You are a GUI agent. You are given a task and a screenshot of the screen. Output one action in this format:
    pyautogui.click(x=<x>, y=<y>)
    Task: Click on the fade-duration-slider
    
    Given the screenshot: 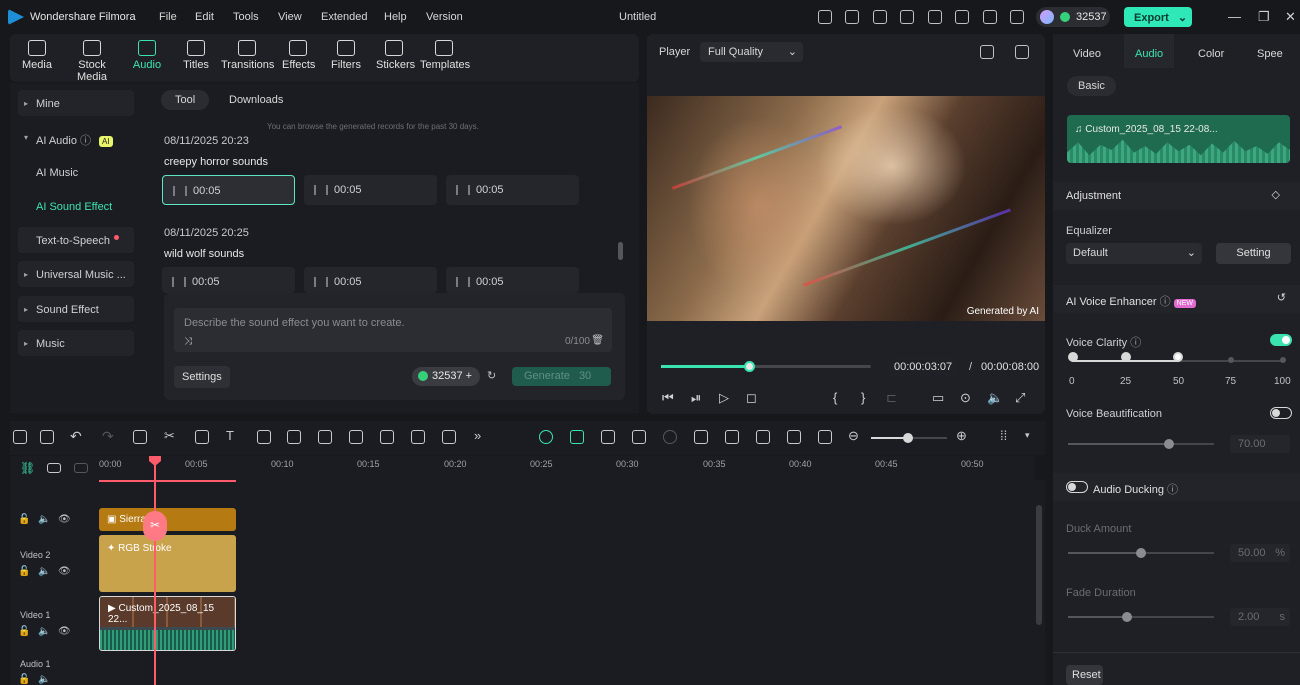 What is the action you would take?
    pyautogui.click(x=1141, y=617)
    